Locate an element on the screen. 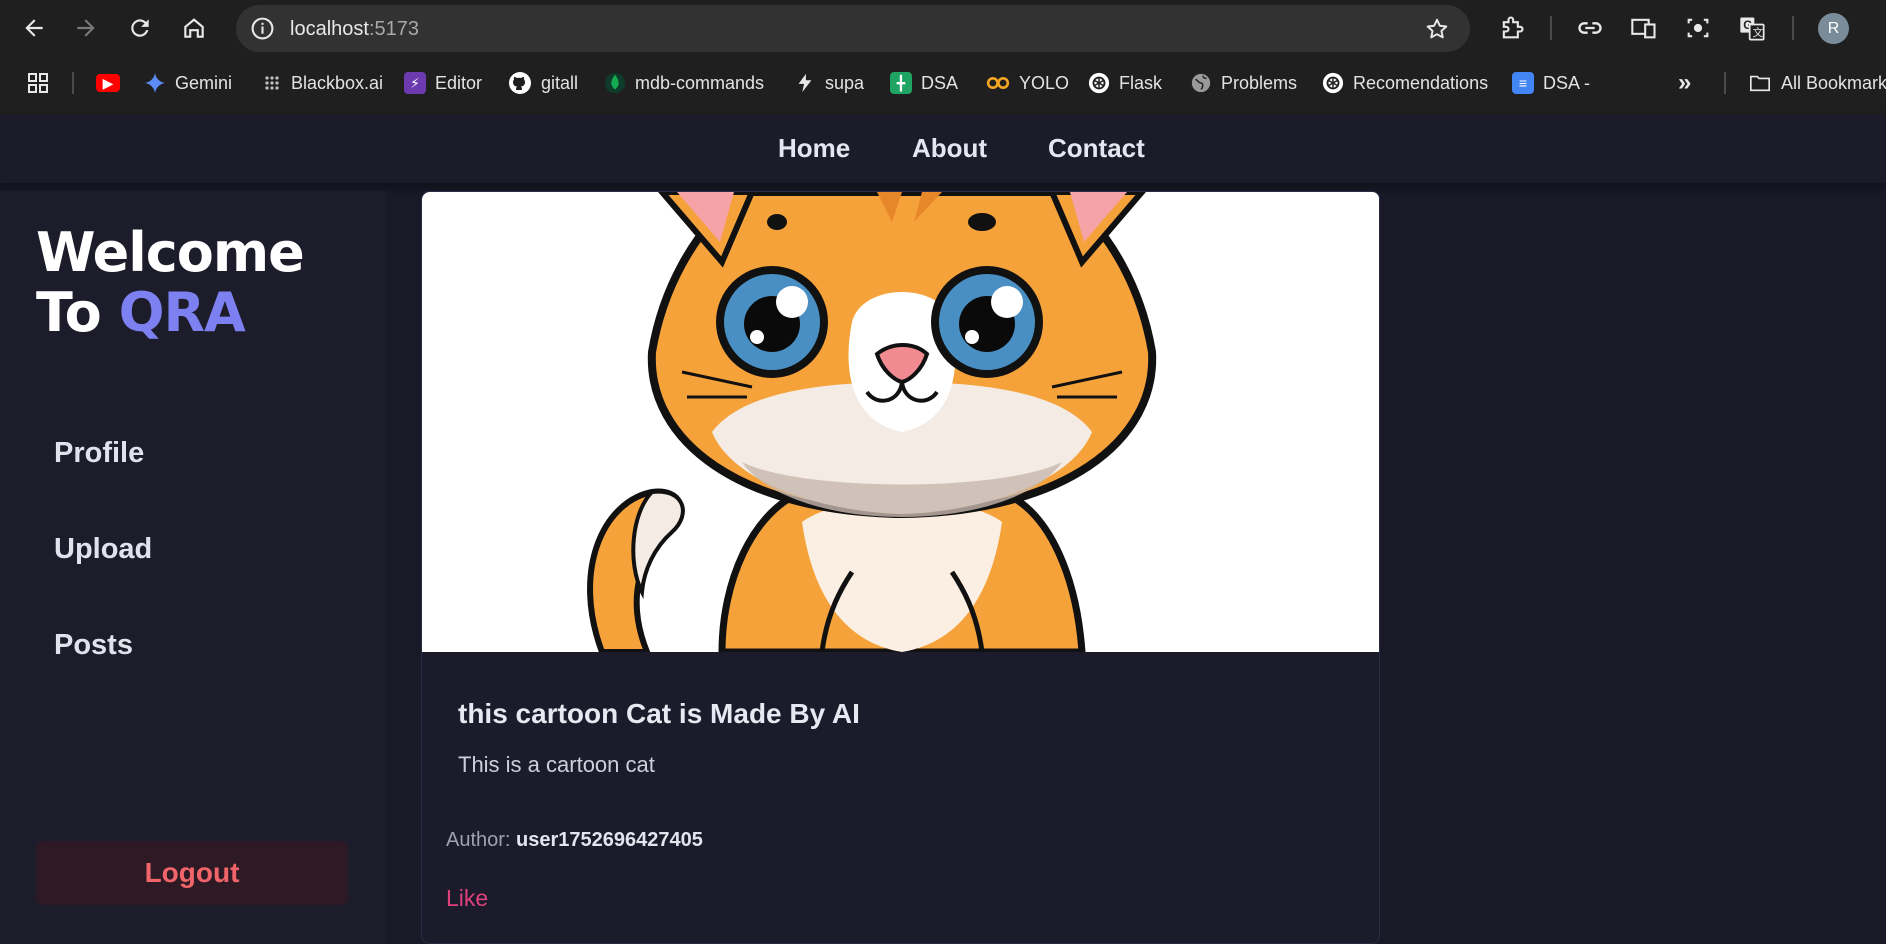 The height and width of the screenshot is (944, 1886). url-port: :5173 is located at coordinates (393, 29).